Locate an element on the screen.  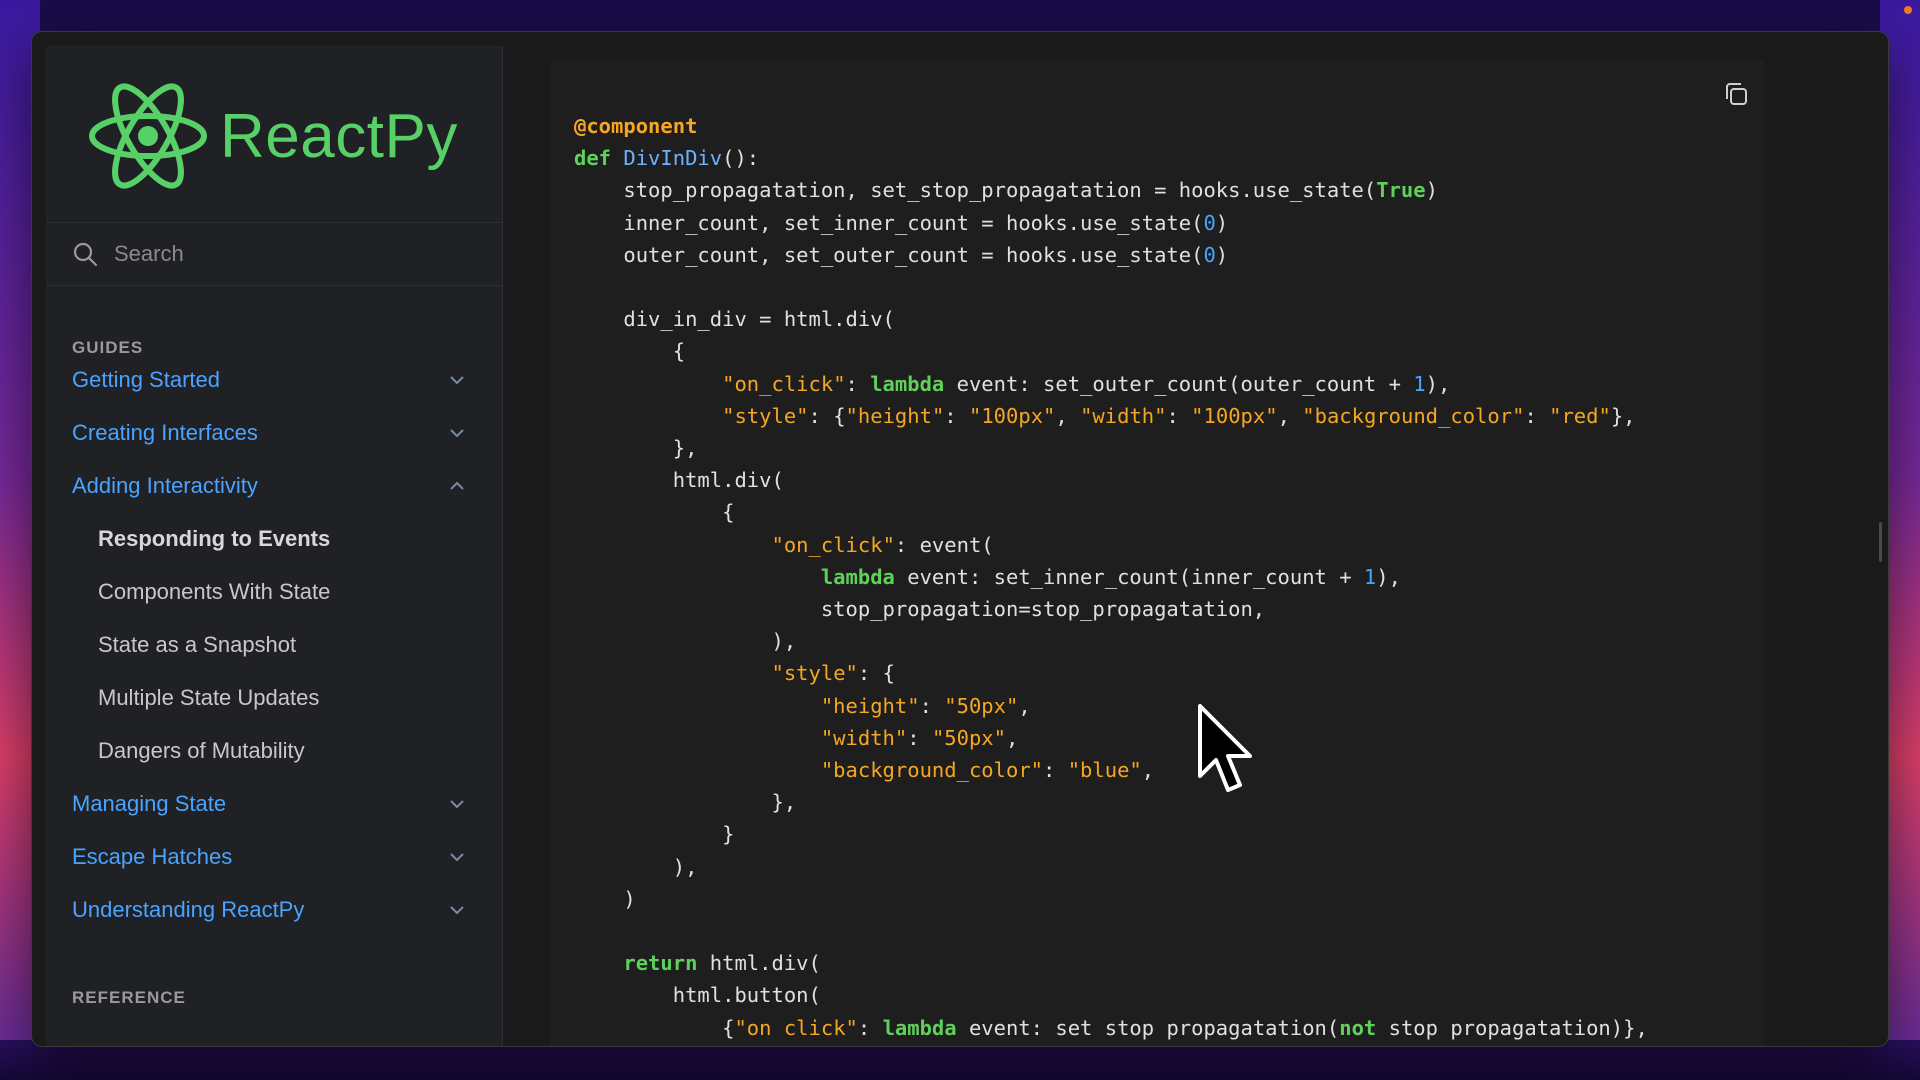
chevron-up-icon is located at coordinates (457, 486).